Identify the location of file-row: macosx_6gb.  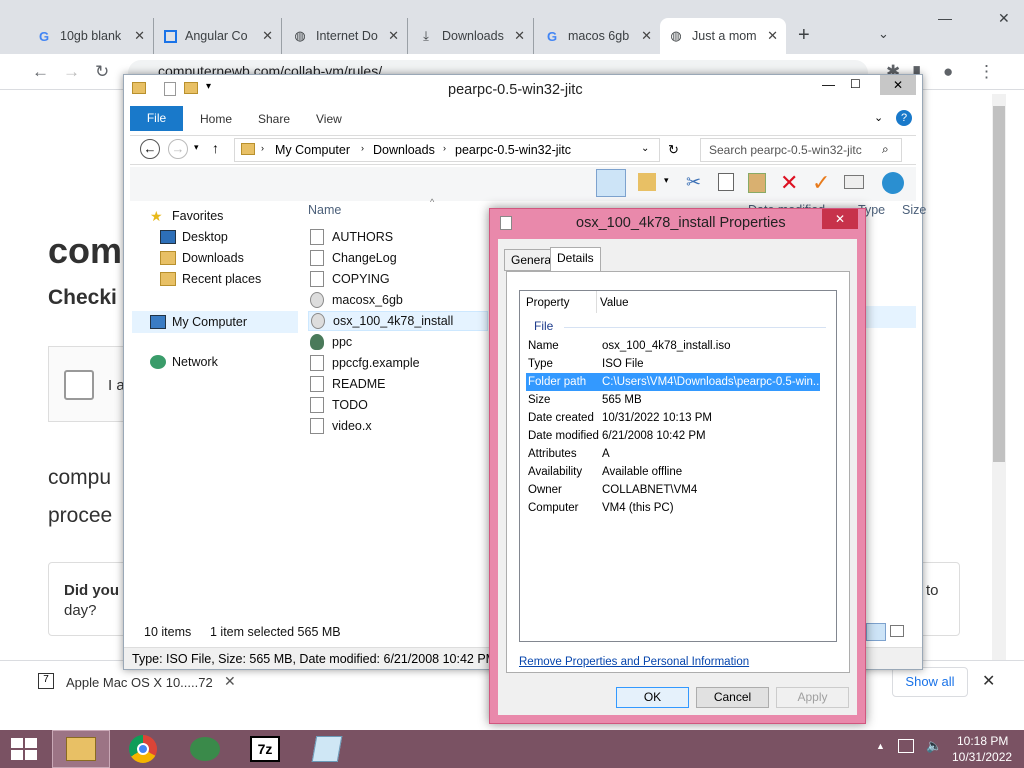
(355, 300).